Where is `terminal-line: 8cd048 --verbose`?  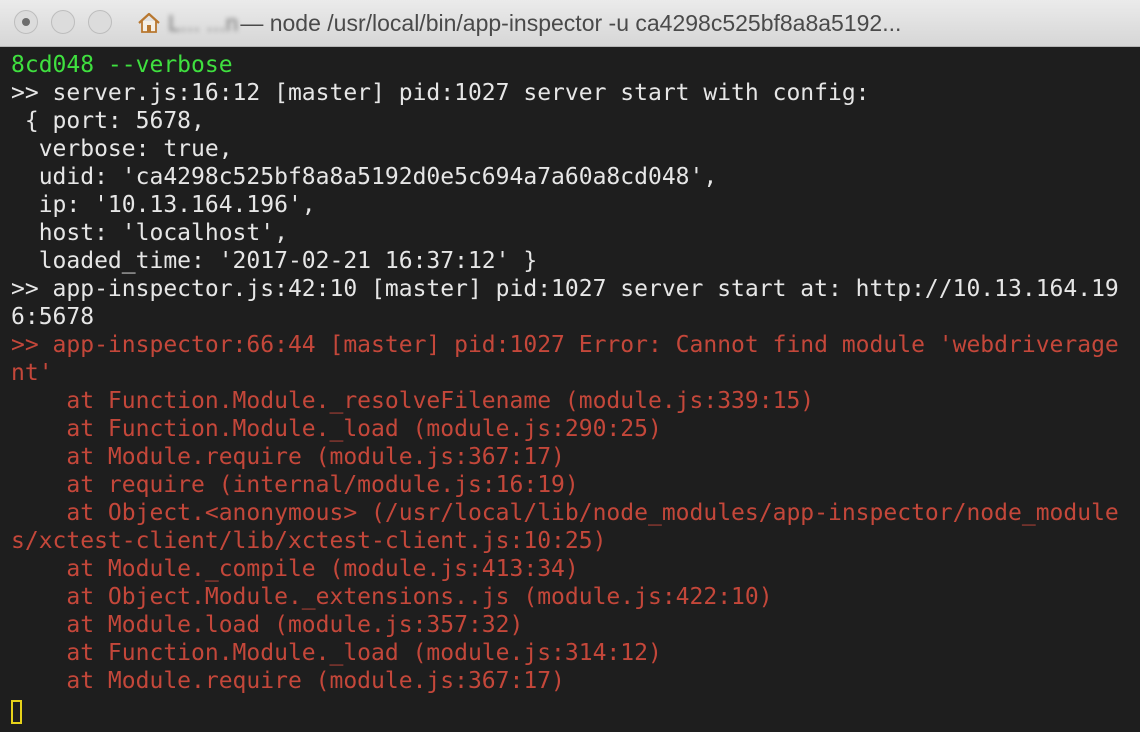
terminal-line: 8cd048 --verbose is located at coordinates (122, 65).